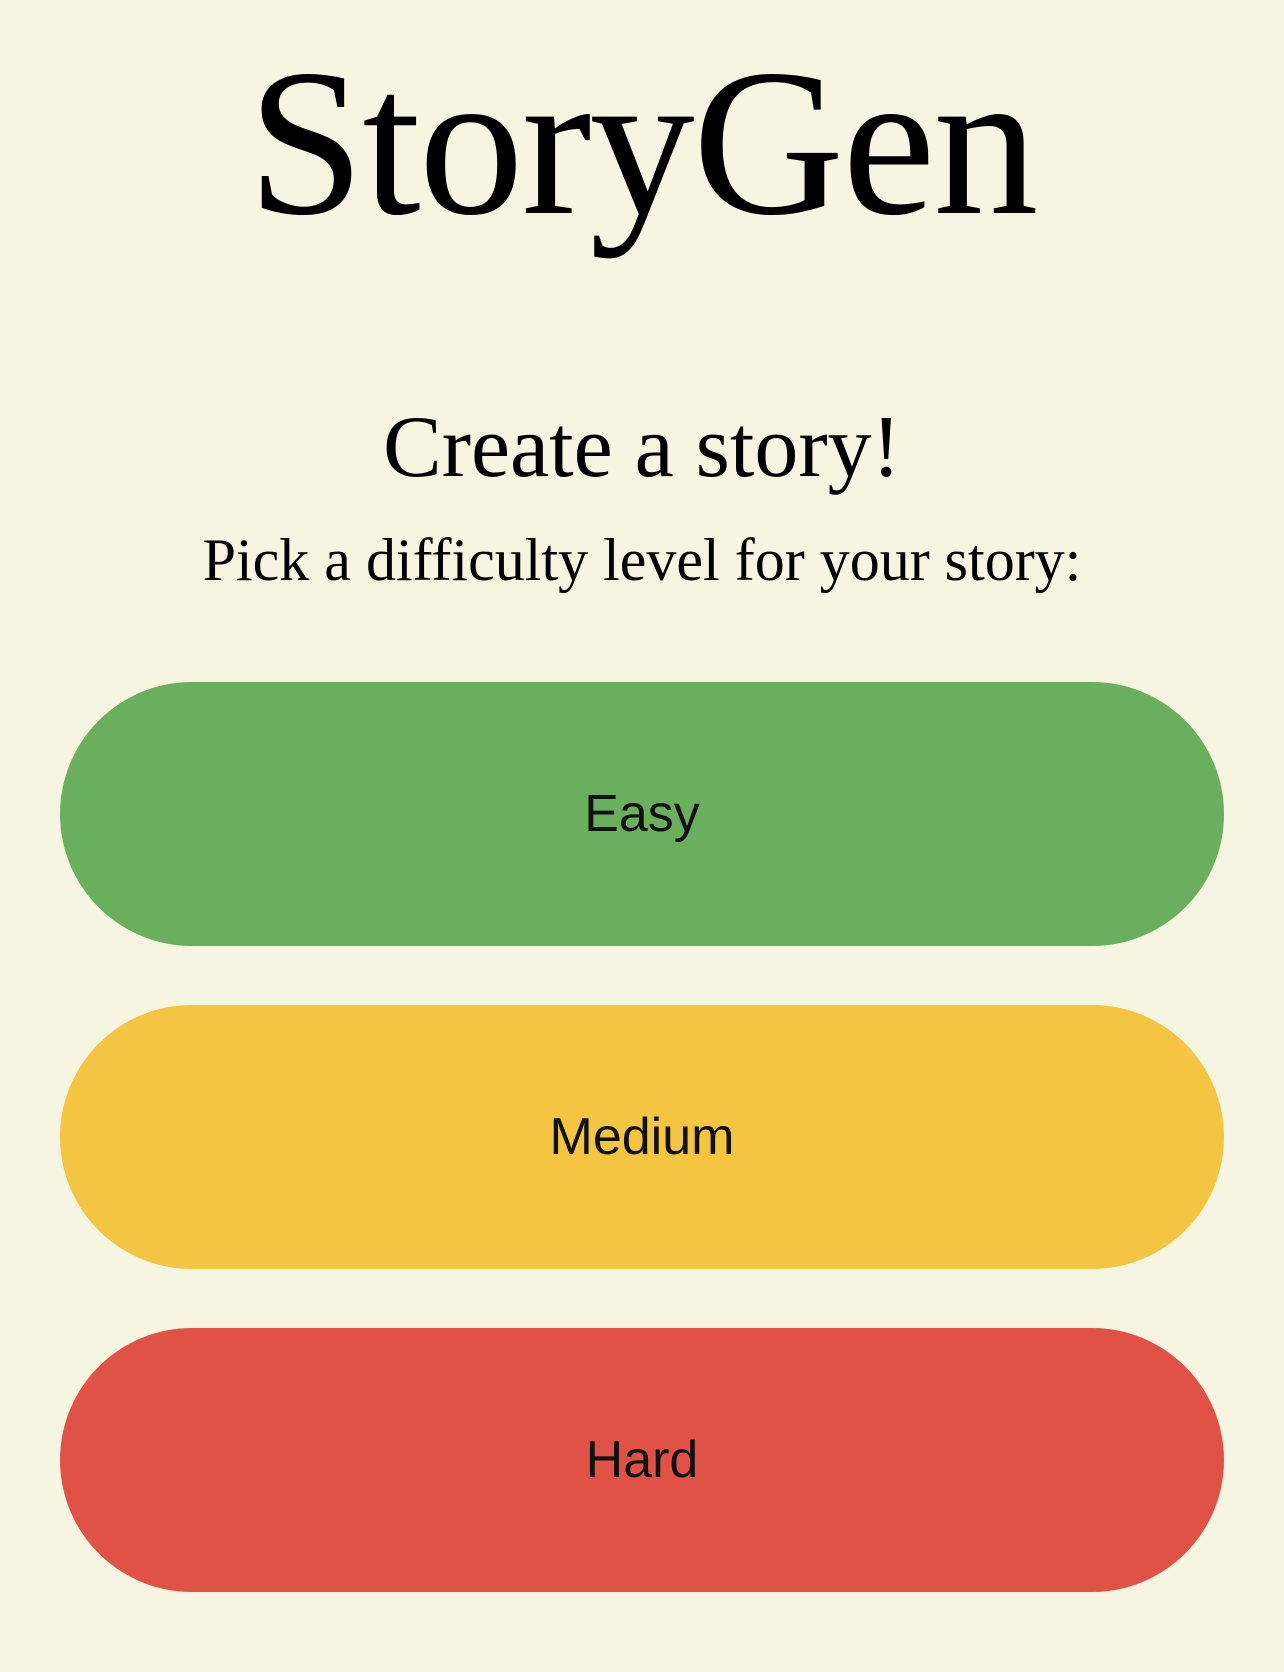 The height and width of the screenshot is (1672, 1284). I want to click on medium-button: Medium, so click(642, 1137).